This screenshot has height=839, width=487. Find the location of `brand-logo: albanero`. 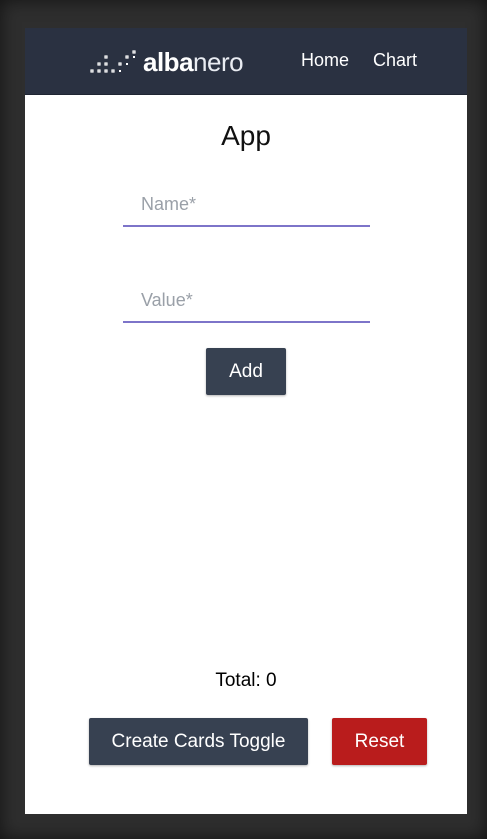

brand-logo: albanero is located at coordinates (166, 62).